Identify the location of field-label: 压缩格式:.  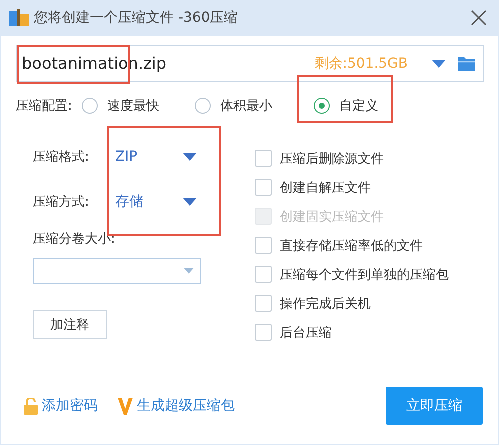
(61, 157).